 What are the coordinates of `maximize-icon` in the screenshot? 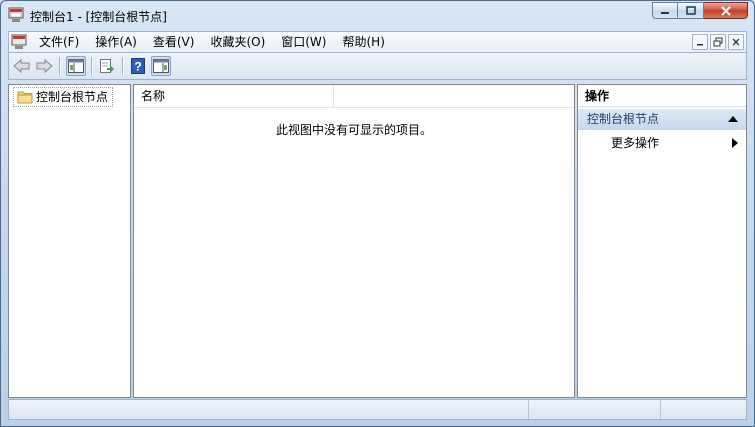 It's located at (690, 10).